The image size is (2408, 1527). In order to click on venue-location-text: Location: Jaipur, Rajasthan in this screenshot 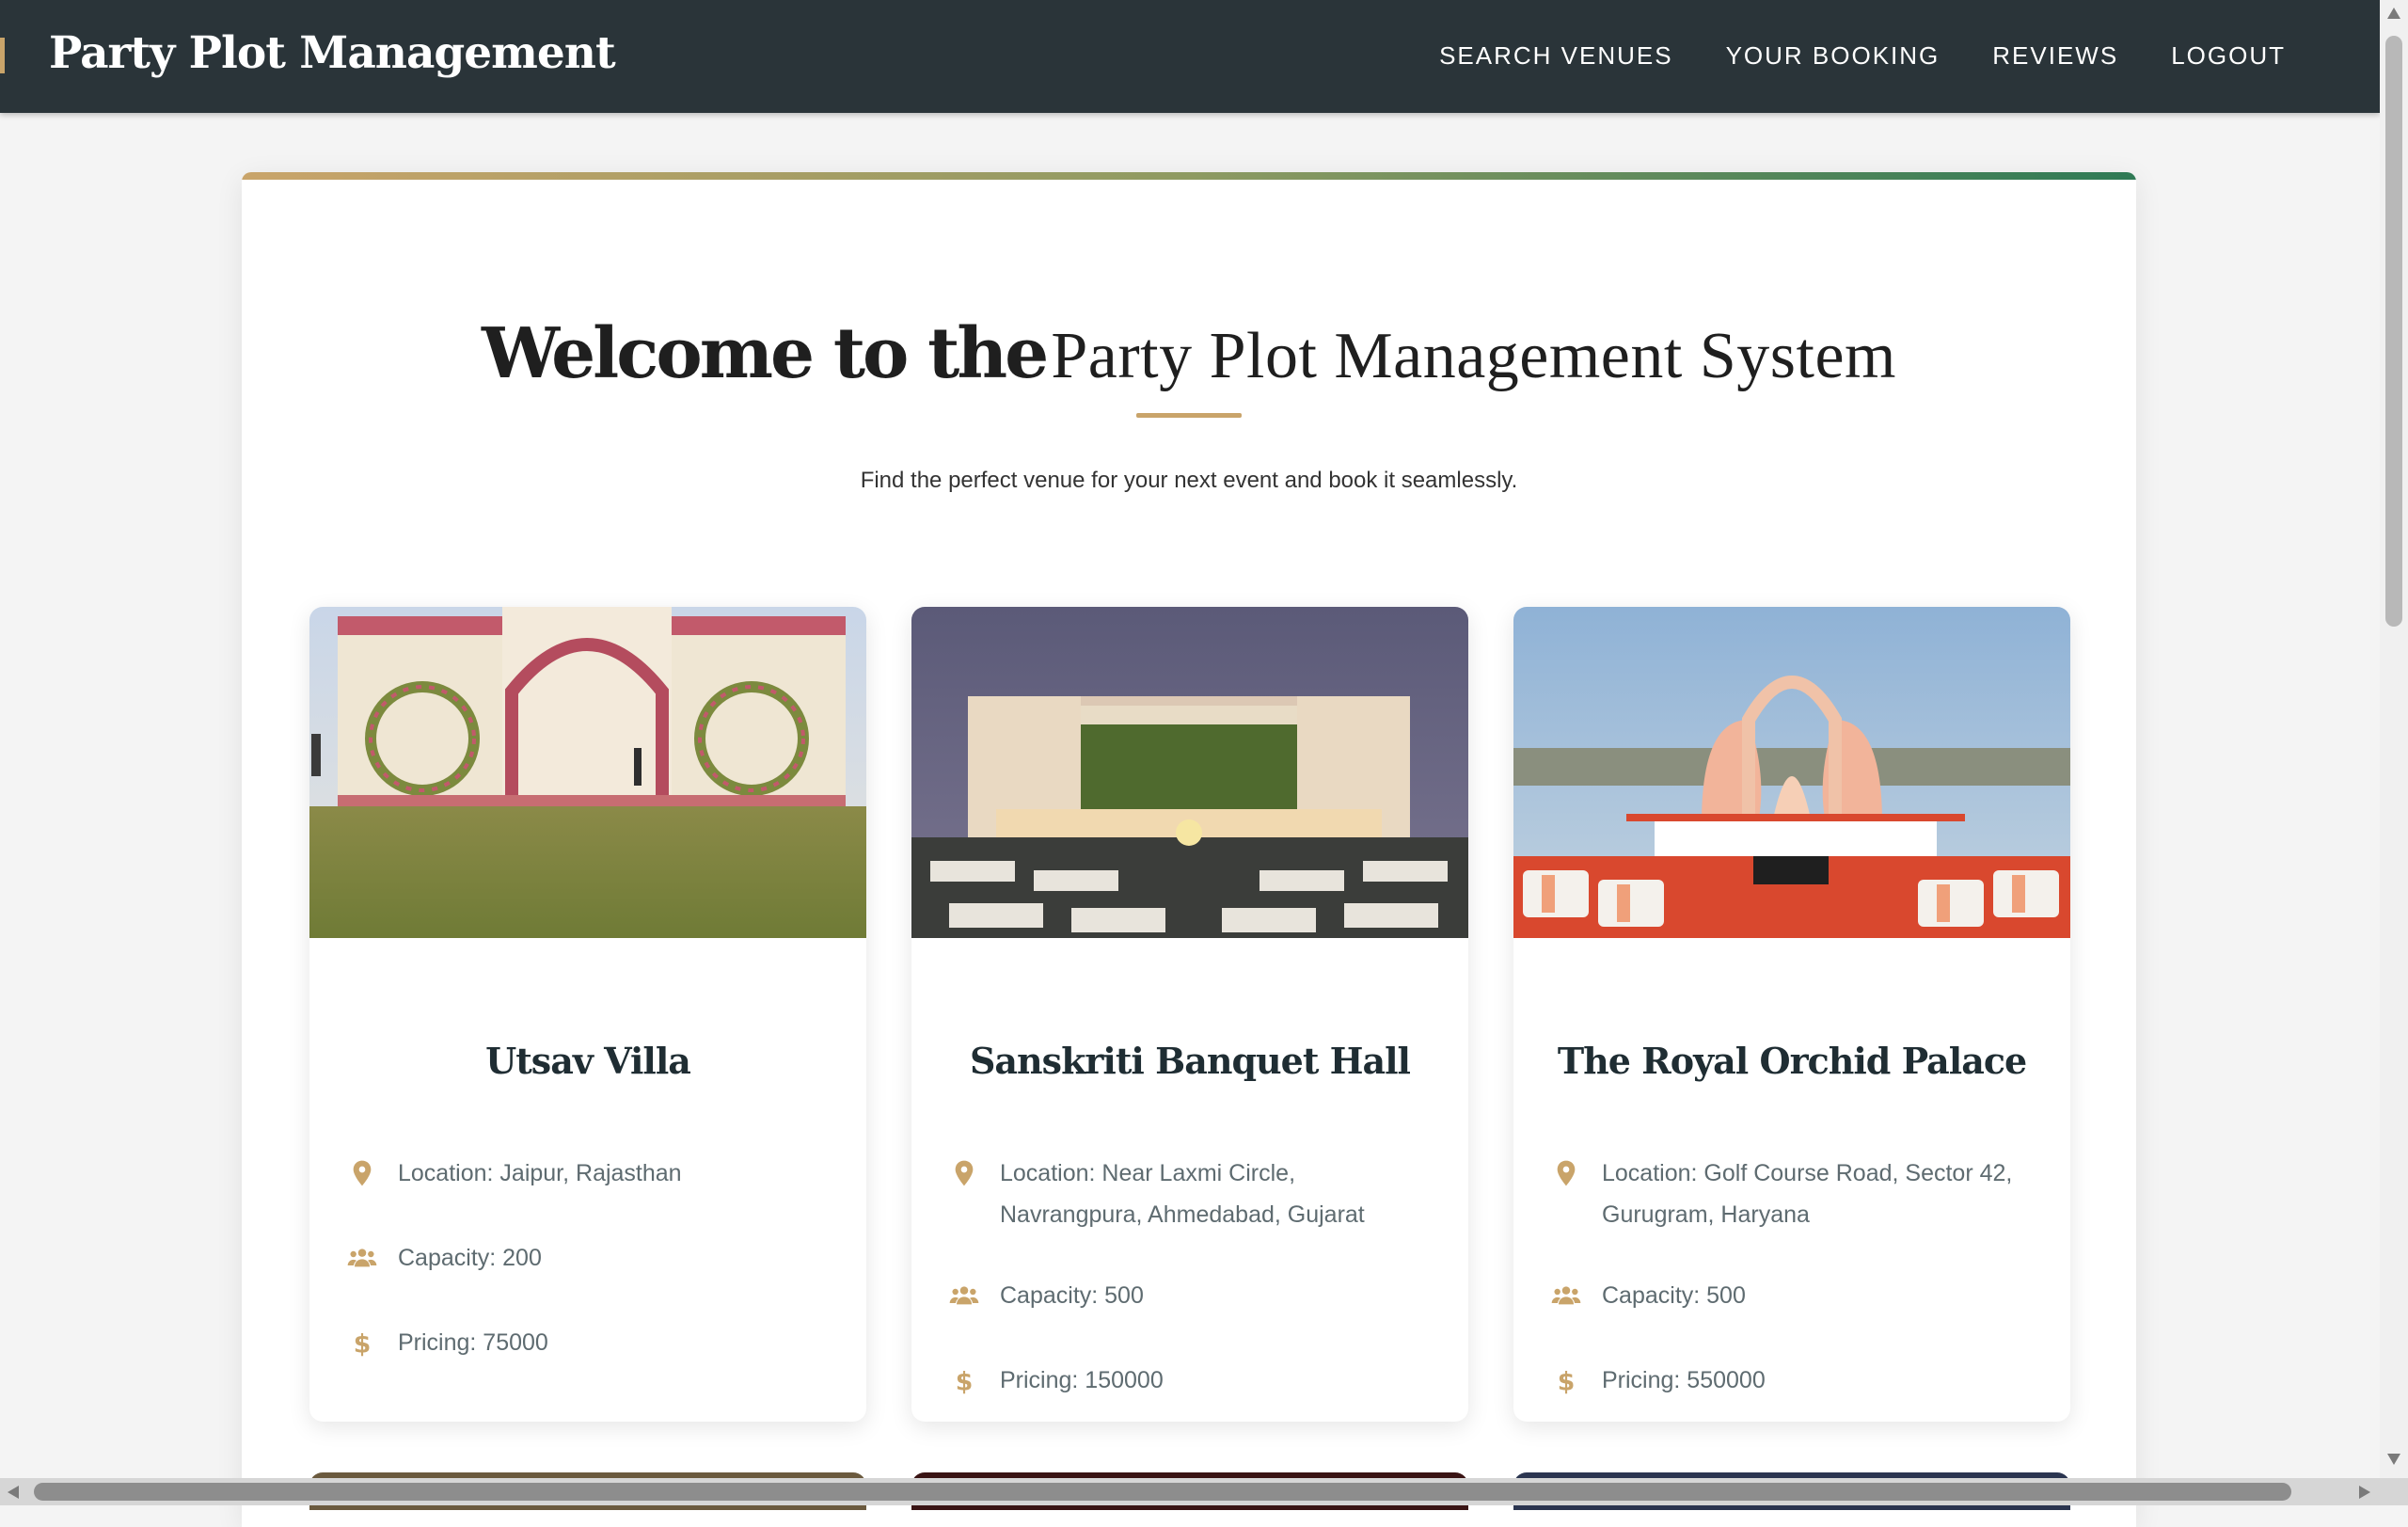, I will do `click(540, 1173)`.